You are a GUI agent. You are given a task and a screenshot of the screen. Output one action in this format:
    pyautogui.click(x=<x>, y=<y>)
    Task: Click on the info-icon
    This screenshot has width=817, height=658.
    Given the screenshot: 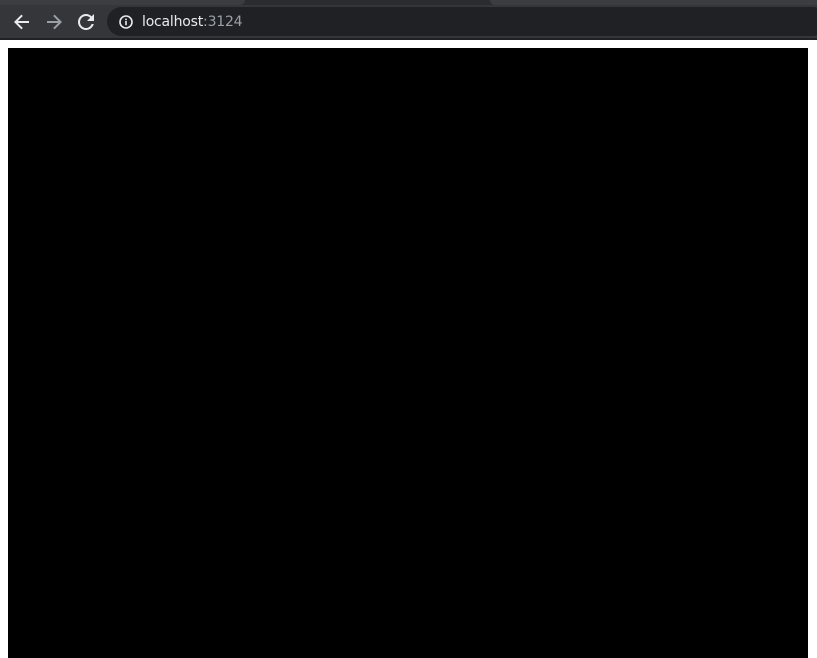 What is the action you would take?
    pyautogui.click(x=126, y=21)
    